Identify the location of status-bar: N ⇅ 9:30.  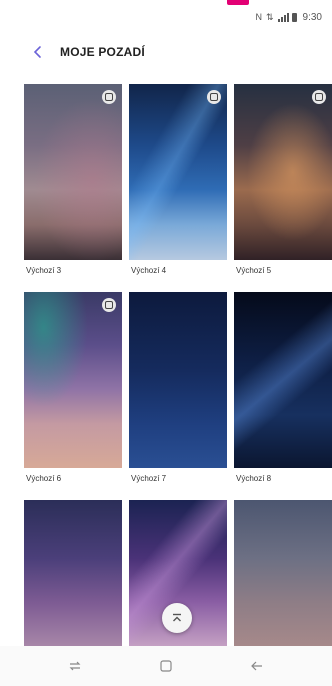
(166, 17).